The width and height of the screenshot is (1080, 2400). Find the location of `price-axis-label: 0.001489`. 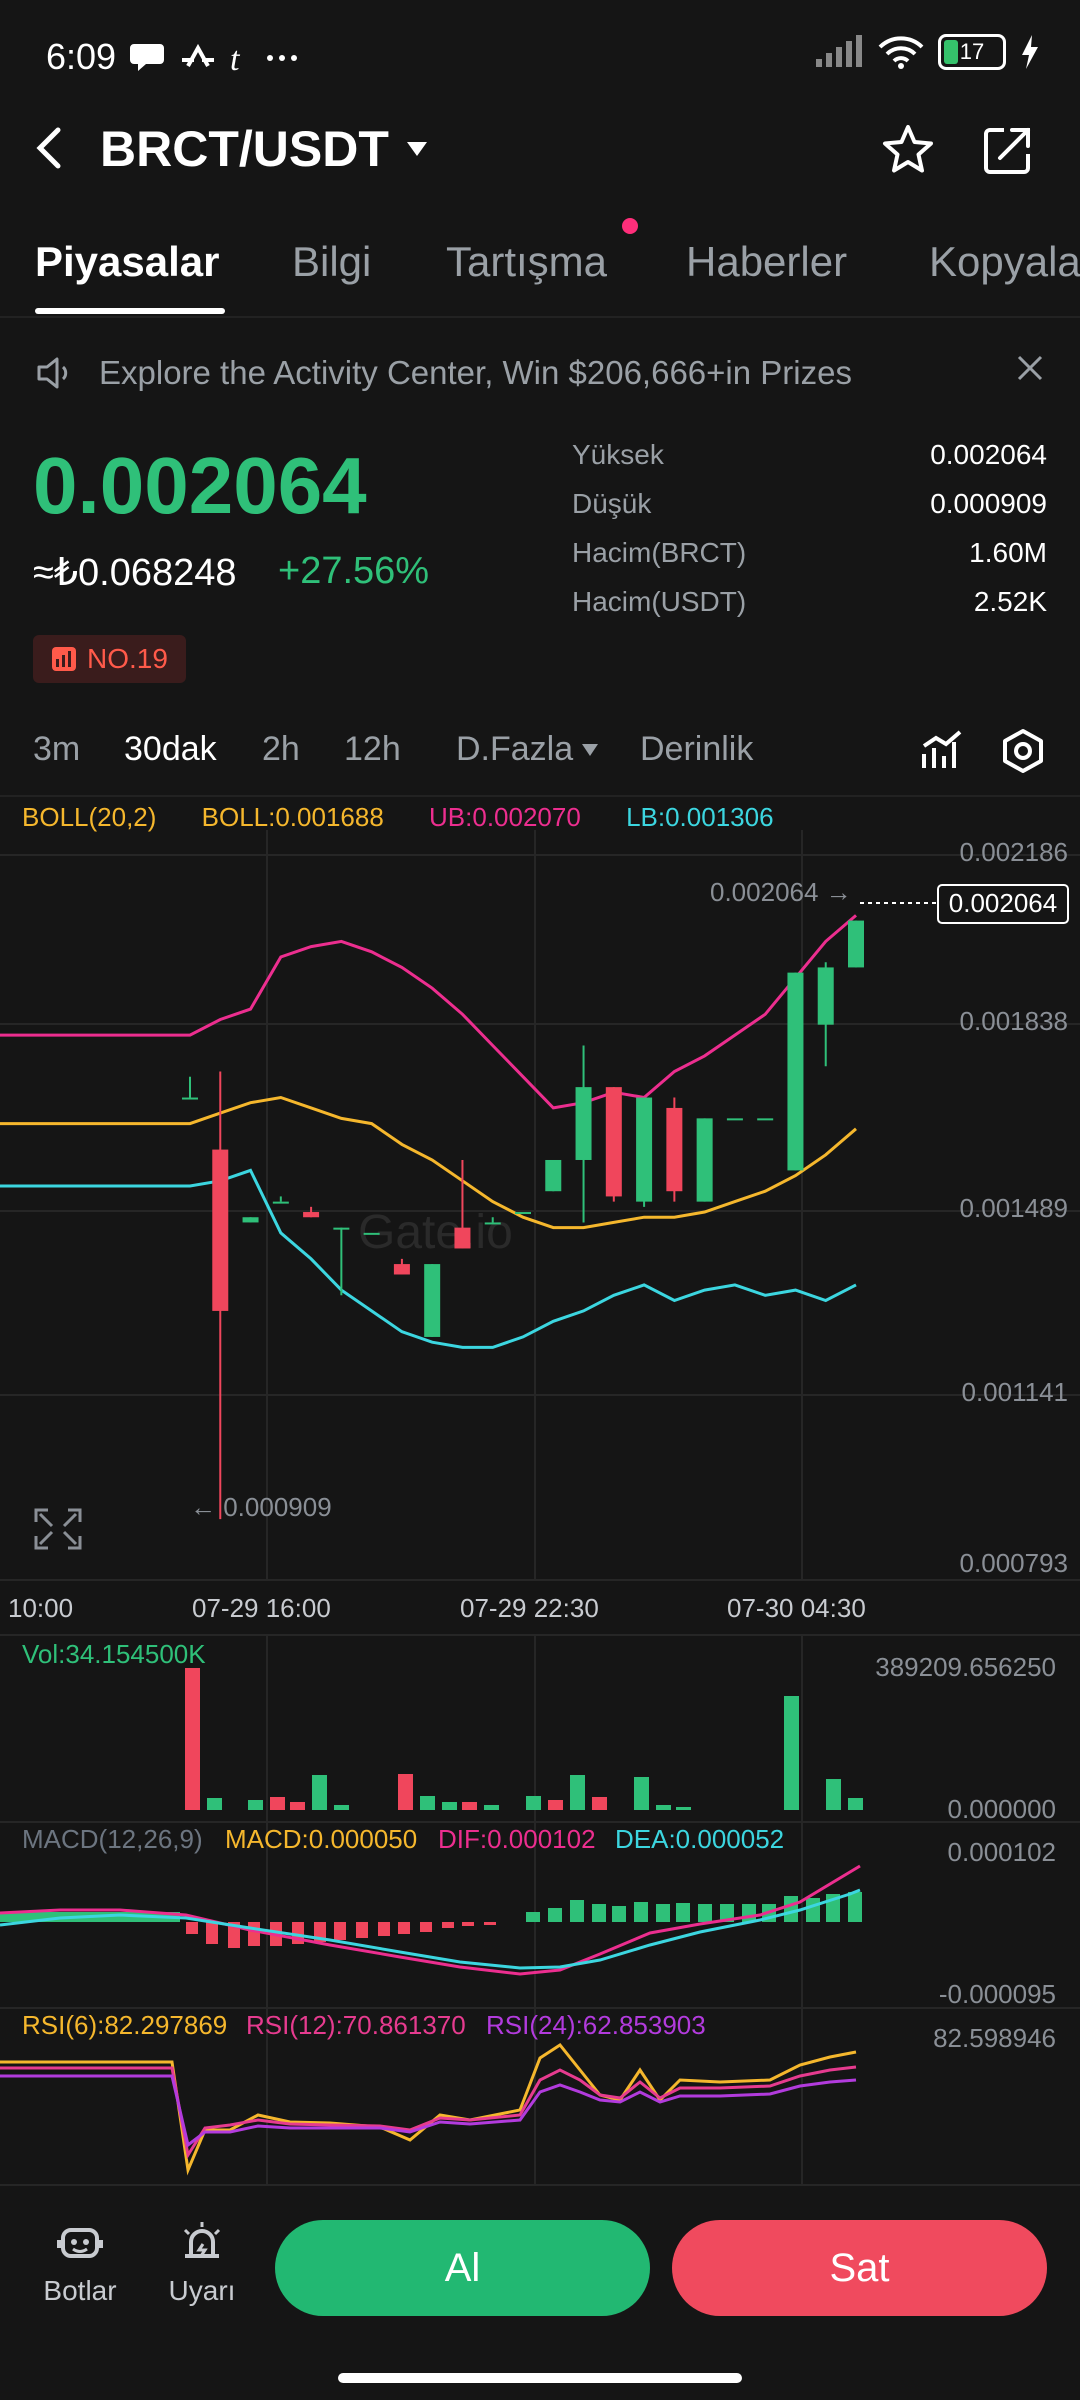

price-axis-label: 0.001489 is located at coordinates (1014, 1208).